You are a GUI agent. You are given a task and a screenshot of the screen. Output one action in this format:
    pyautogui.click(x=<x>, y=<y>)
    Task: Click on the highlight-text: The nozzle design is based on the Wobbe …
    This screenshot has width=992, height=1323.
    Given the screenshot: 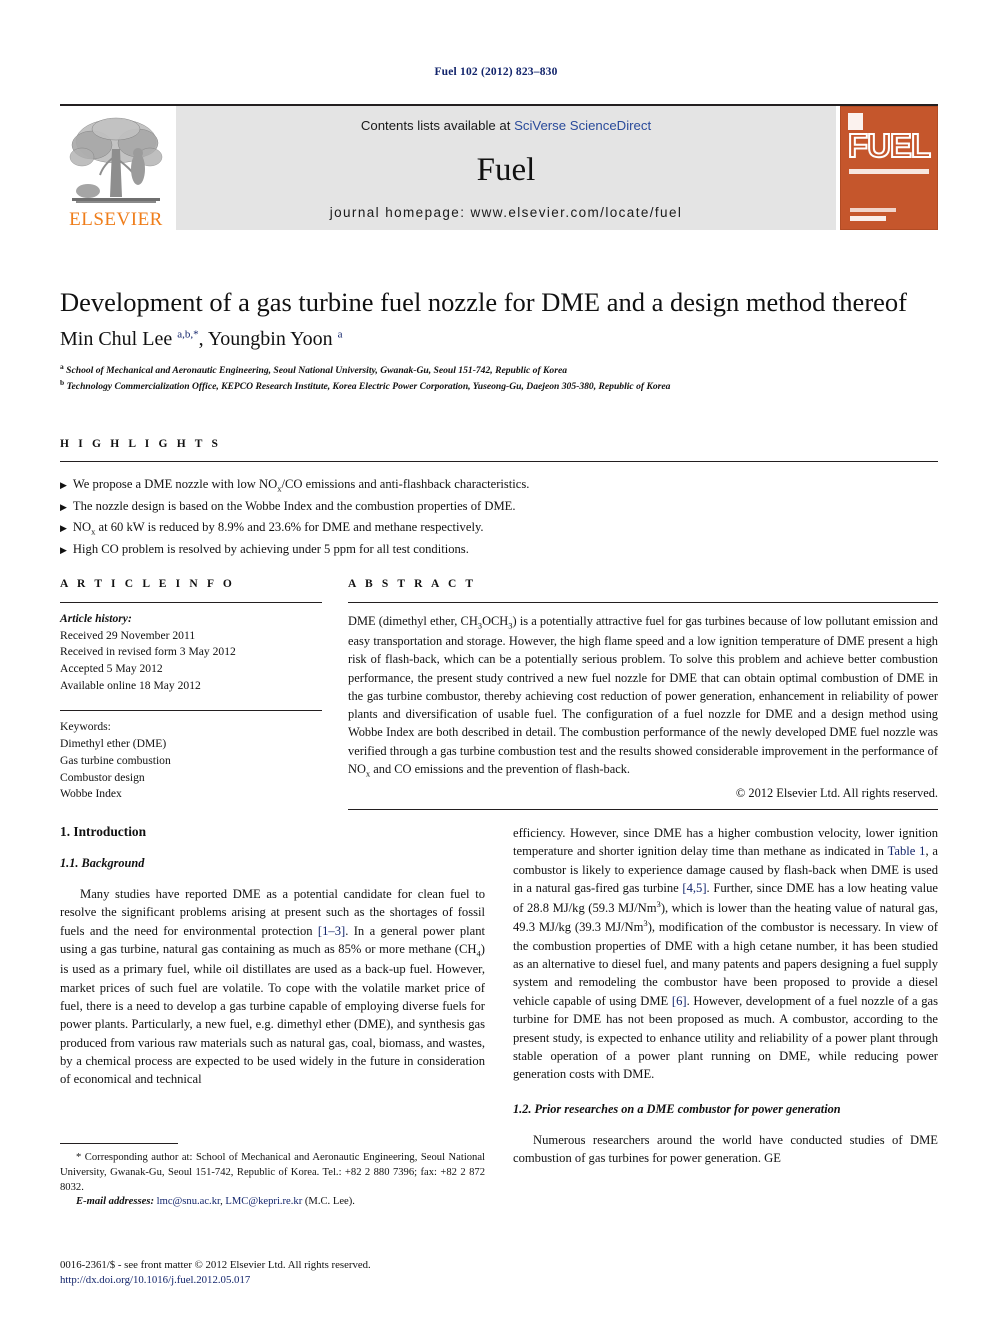 What is the action you would take?
    pyautogui.click(x=294, y=506)
    